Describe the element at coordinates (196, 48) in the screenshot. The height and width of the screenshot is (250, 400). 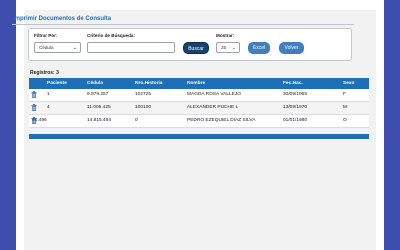
I see `search-button: Buscar` at that location.